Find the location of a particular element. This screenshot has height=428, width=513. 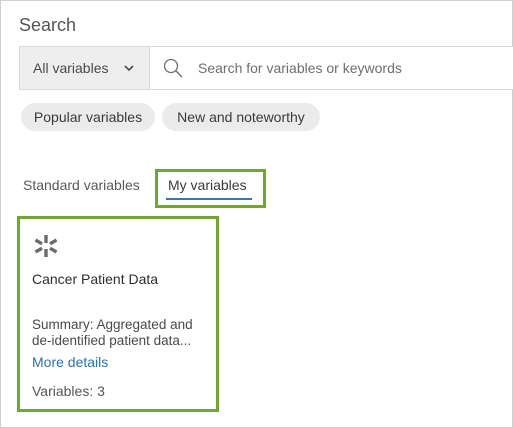

data-collection-icon is located at coordinates (46, 246).